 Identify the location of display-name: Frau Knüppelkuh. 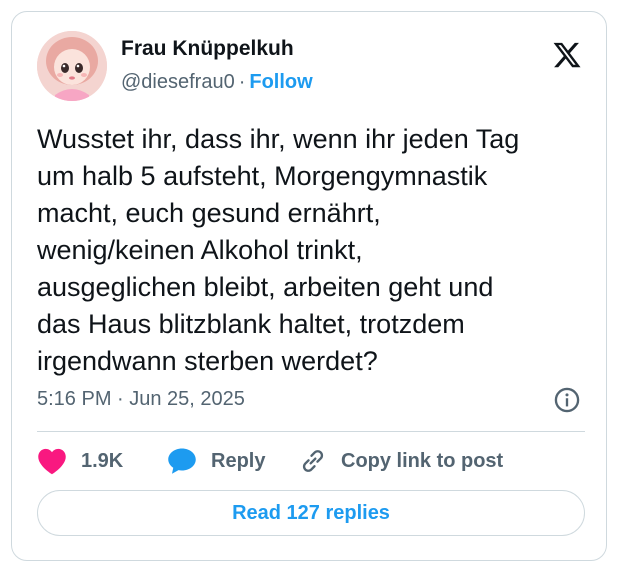
(207, 49).